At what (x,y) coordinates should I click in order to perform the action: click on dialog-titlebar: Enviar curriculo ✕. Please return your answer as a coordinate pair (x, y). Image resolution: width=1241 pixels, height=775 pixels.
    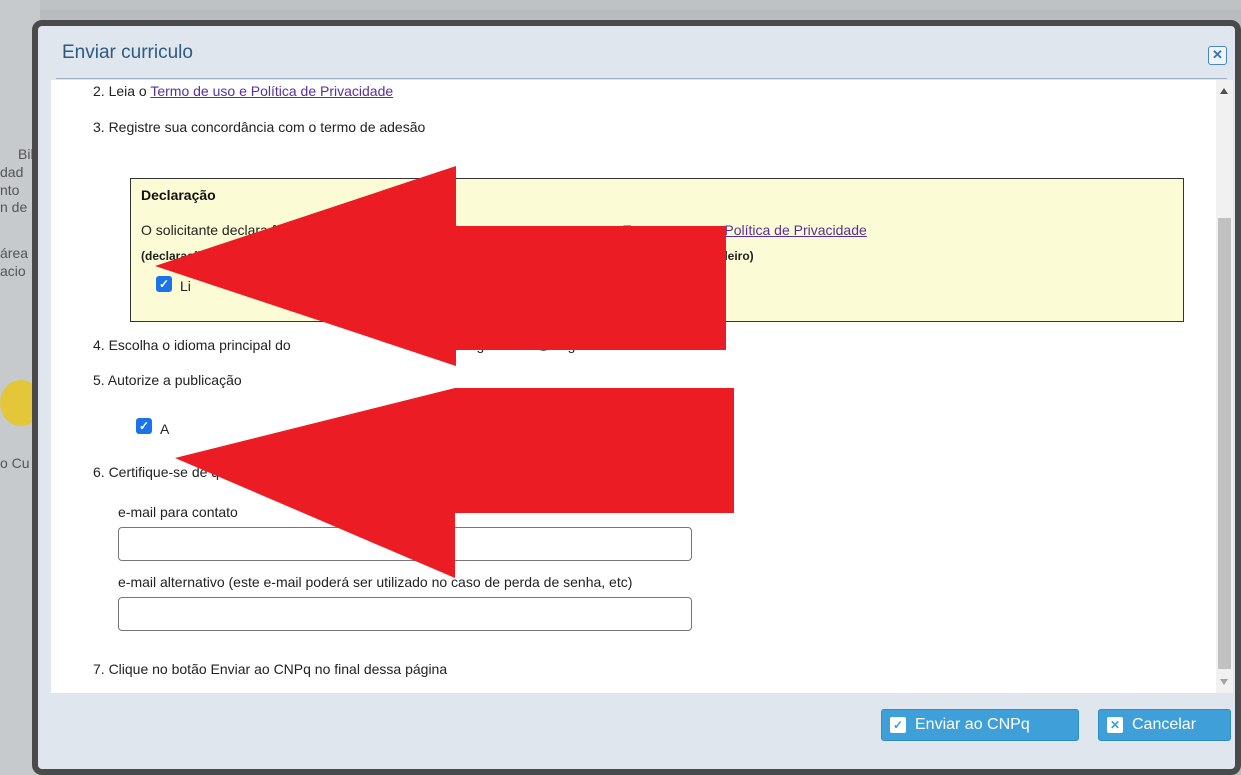
    Looking at the image, I should click on (636, 52).